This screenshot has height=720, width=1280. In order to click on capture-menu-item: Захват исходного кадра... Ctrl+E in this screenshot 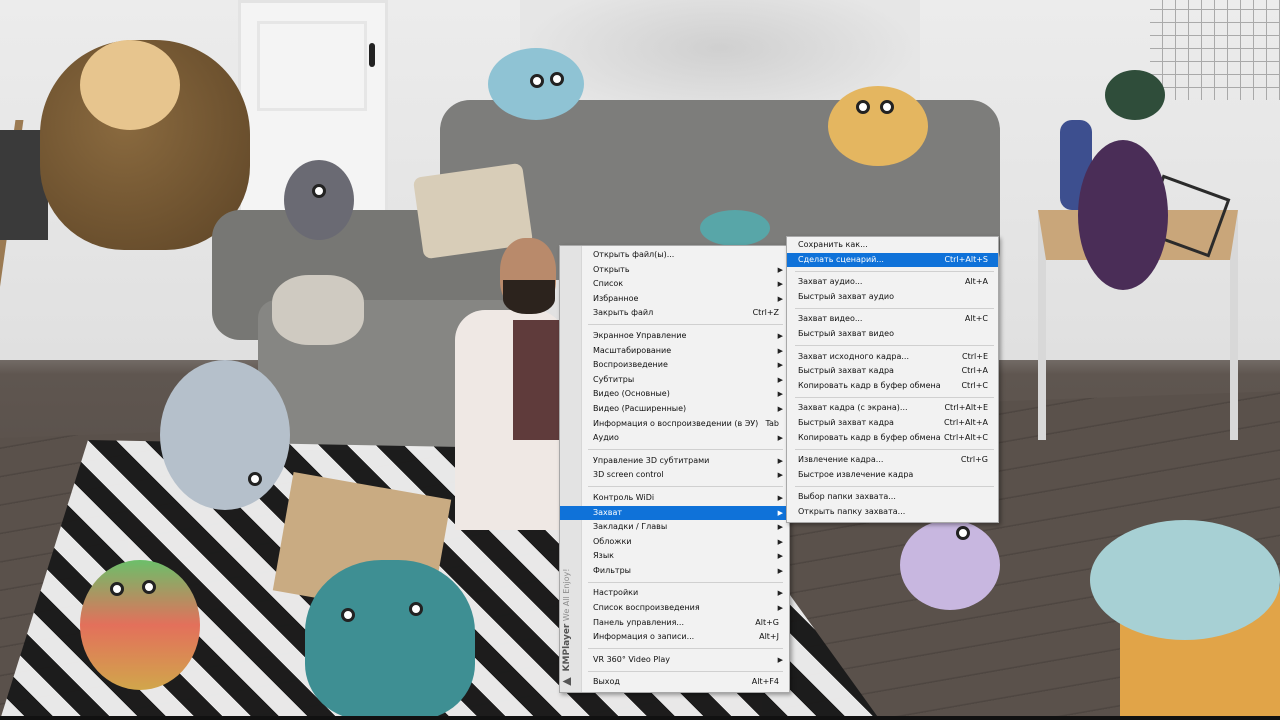, I will do `click(892, 357)`.